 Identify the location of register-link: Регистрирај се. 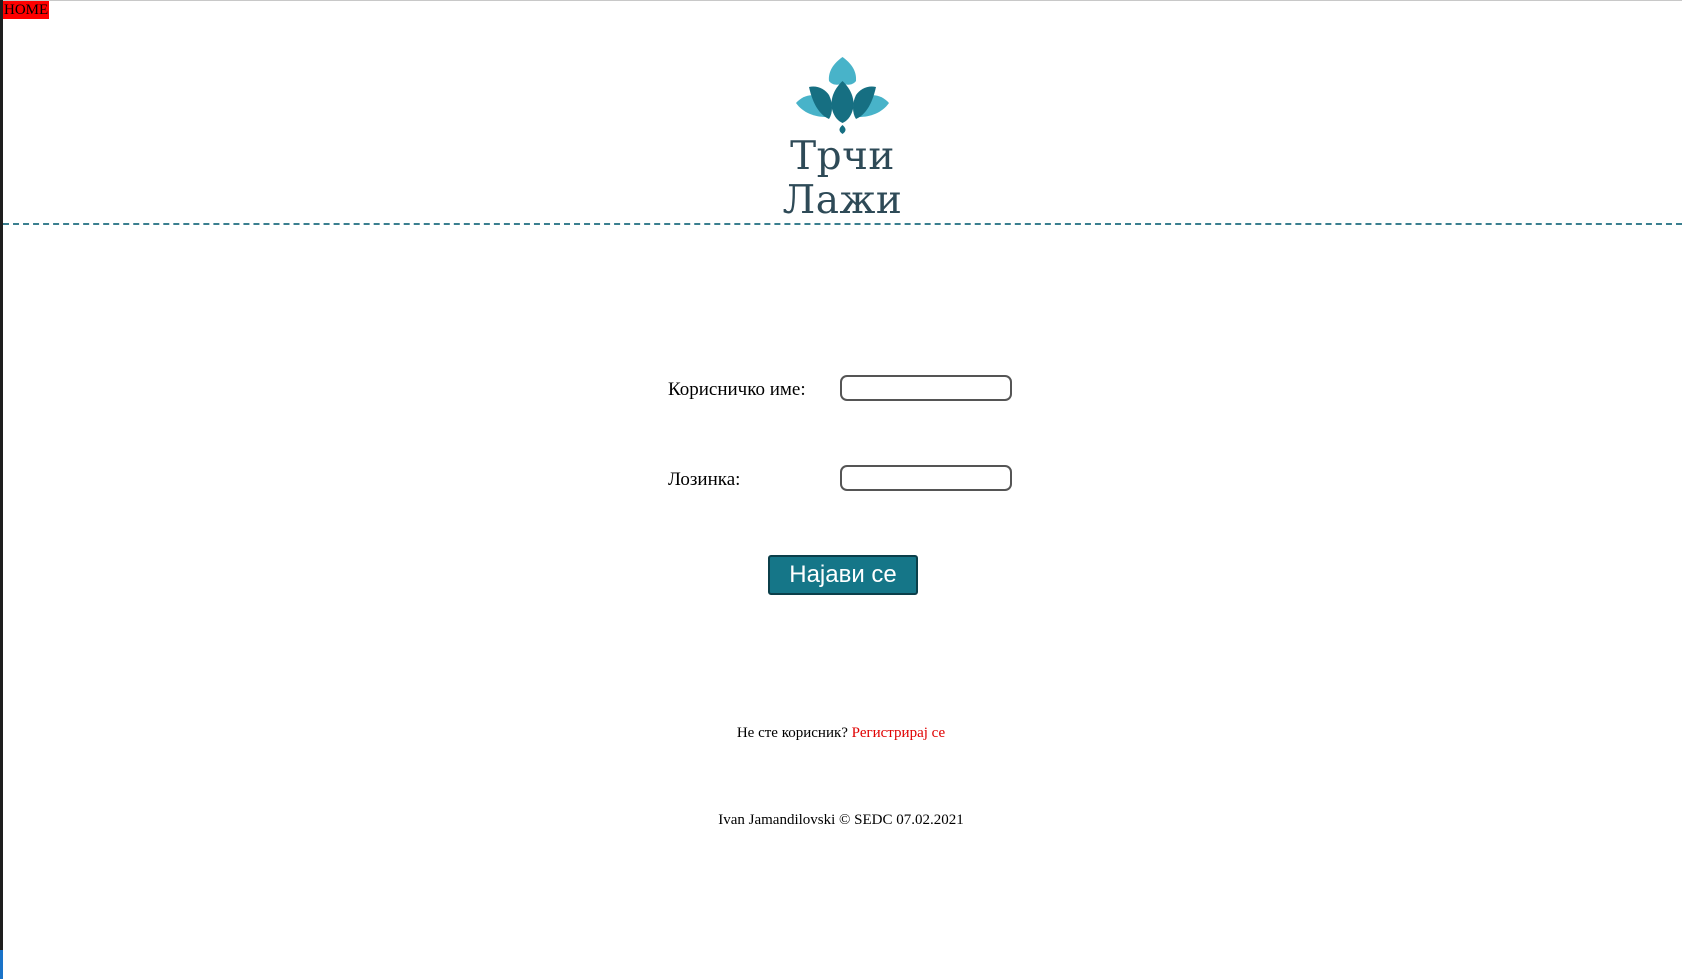
(898, 733).